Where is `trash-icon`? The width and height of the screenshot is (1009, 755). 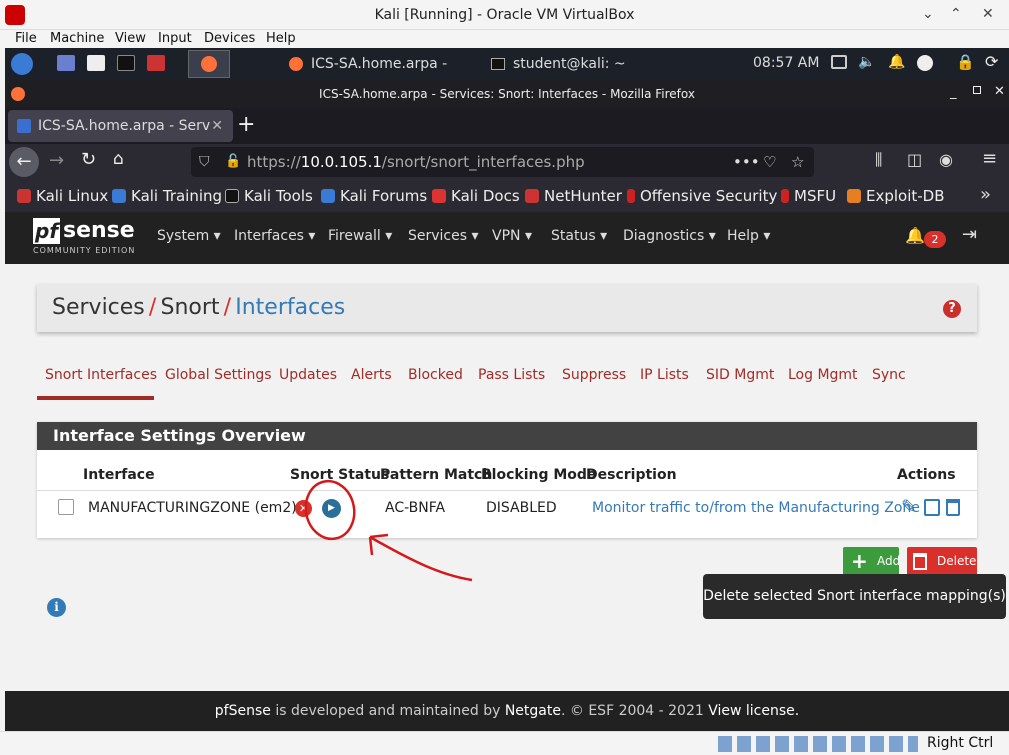 trash-icon is located at coordinates (953, 507).